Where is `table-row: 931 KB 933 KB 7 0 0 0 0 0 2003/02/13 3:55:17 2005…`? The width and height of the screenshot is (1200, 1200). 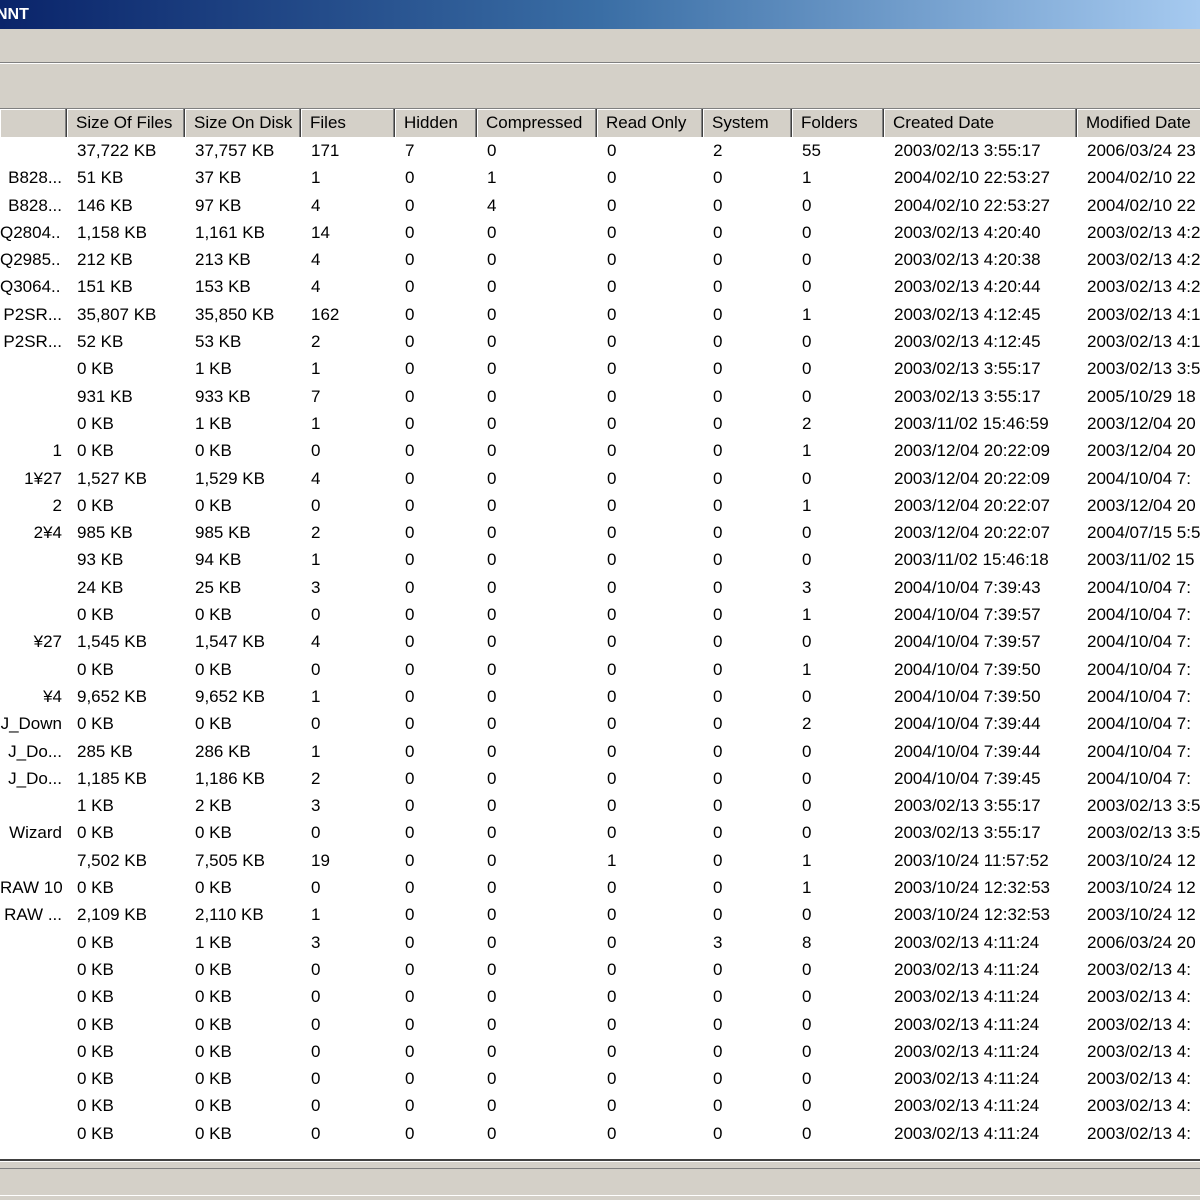 table-row: 931 KB 933 KB 7 0 0 0 0 0 2003/02/13 3:55:17 2005… is located at coordinates (600, 396).